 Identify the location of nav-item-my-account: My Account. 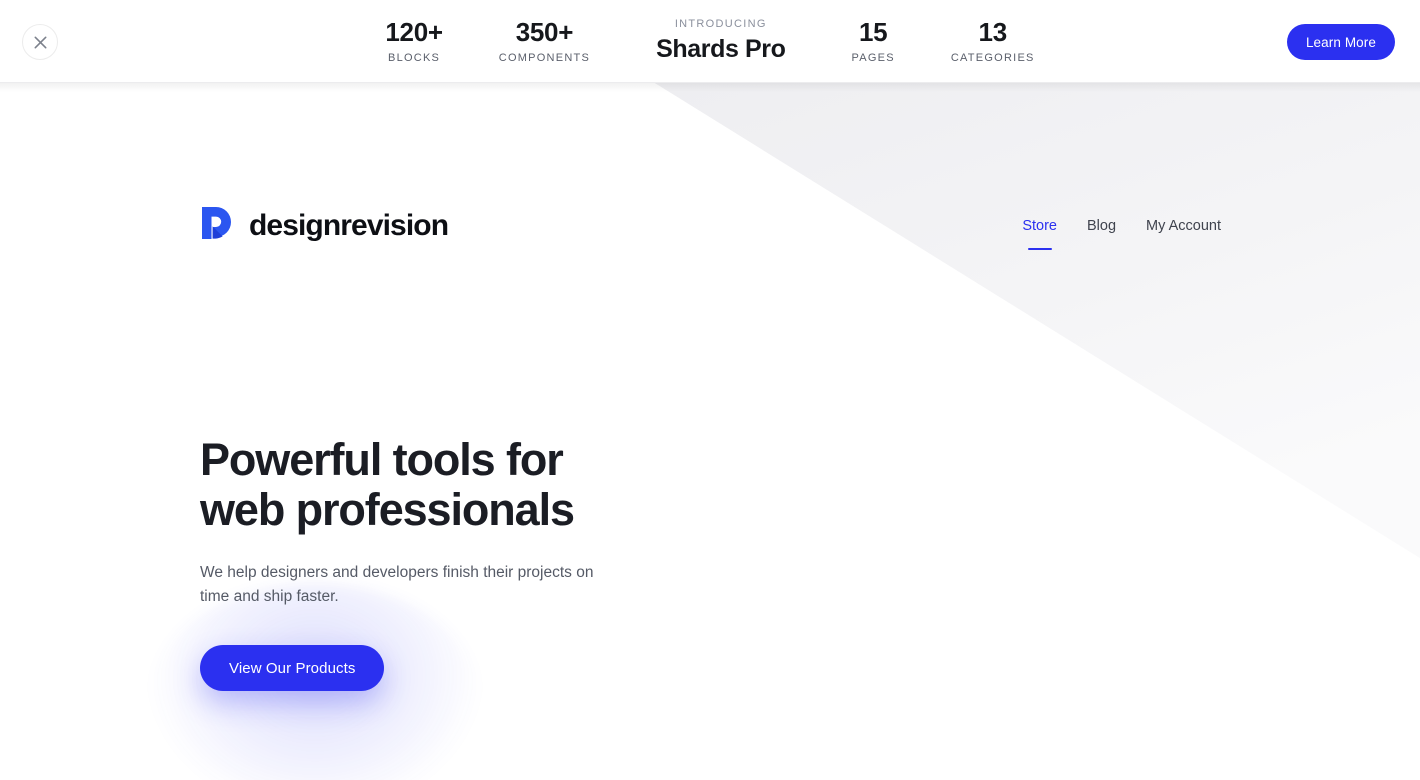
(1183, 228).